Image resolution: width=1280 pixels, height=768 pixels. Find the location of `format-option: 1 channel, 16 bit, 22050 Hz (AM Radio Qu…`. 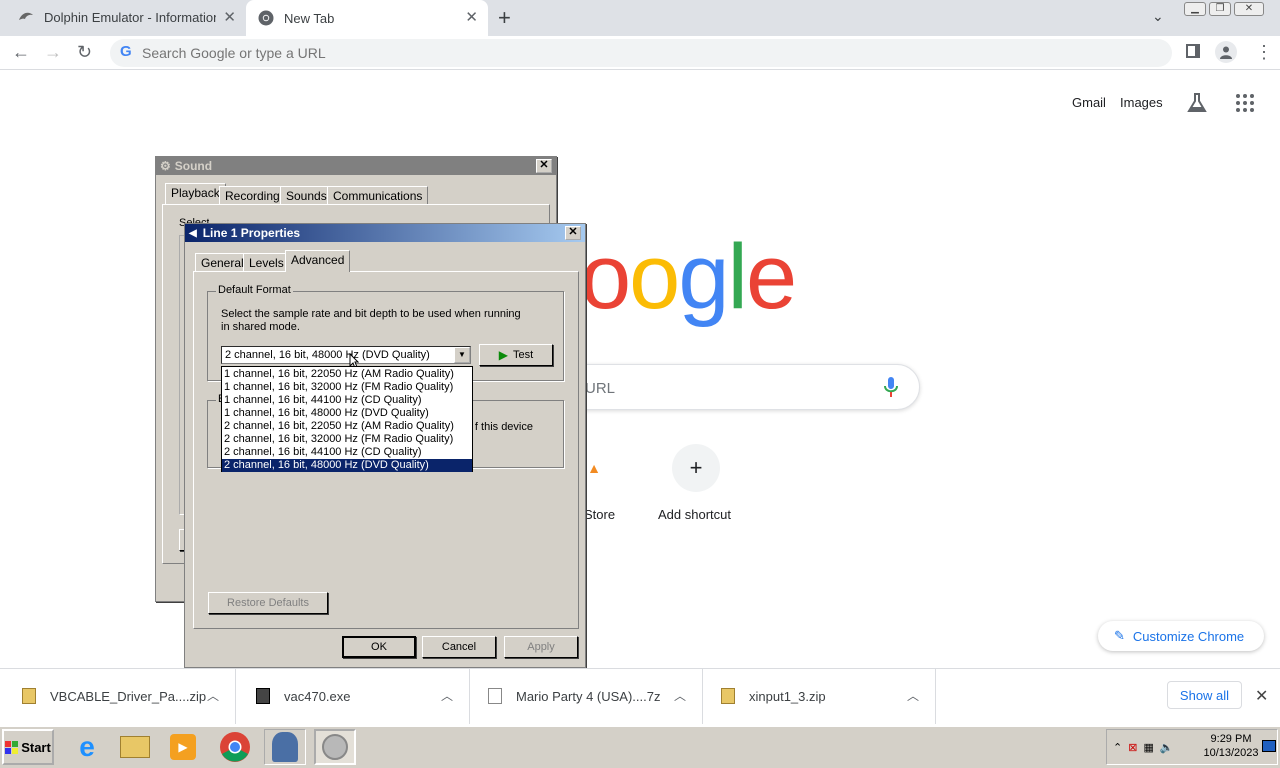

format-option: 1 channel, 16 bit, 22050 Hz (AM Radio Qu… is located at coordinates (347, 374).